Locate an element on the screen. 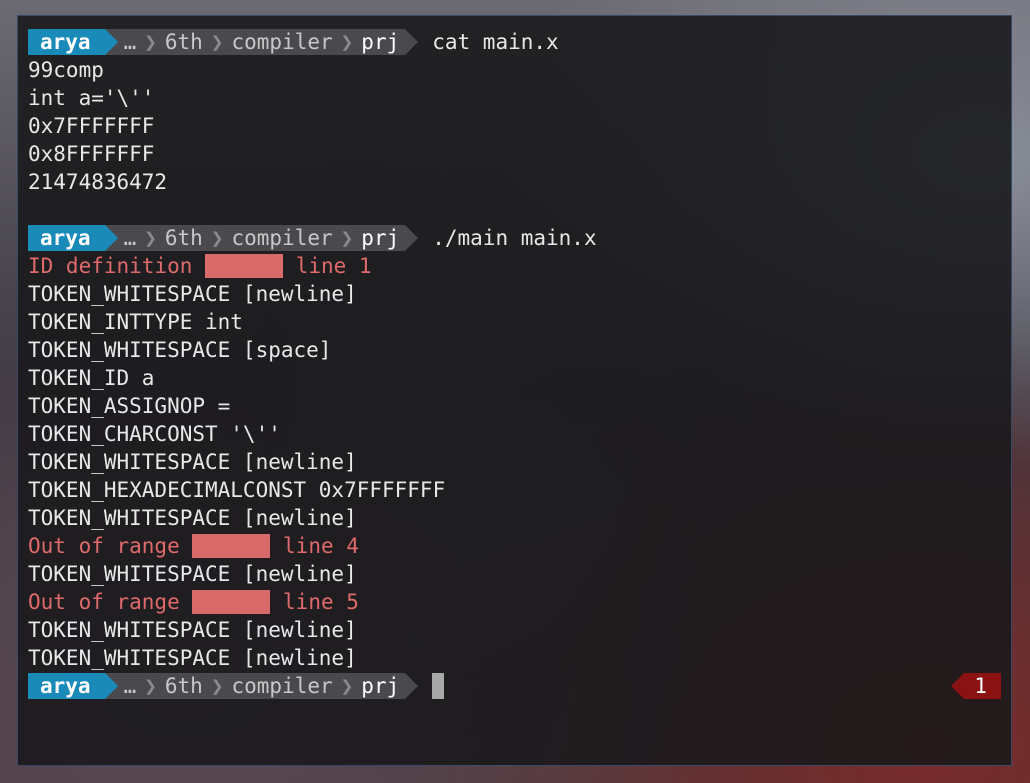  output-line: TOKEN_ID a is located at coordinates (514, 378).